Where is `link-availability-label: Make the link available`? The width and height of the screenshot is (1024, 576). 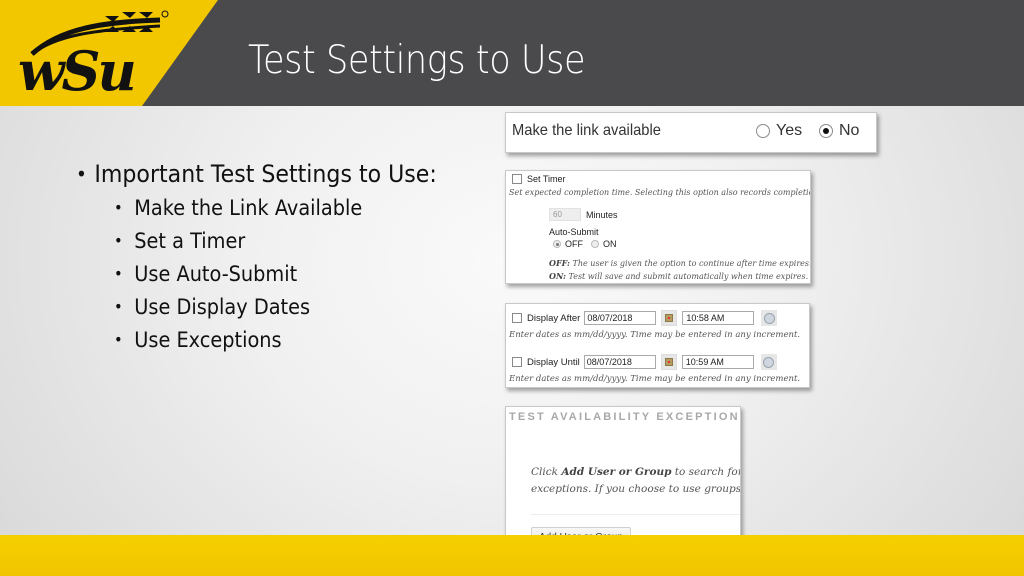 link-availability-label: Make the link available is located at coordinates (586, 130).